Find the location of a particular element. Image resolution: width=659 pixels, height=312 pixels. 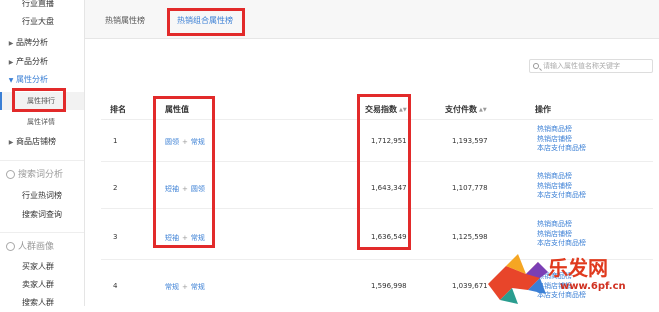

sidebar-section-label: 人群画像 is located at coordinates (36, 247).